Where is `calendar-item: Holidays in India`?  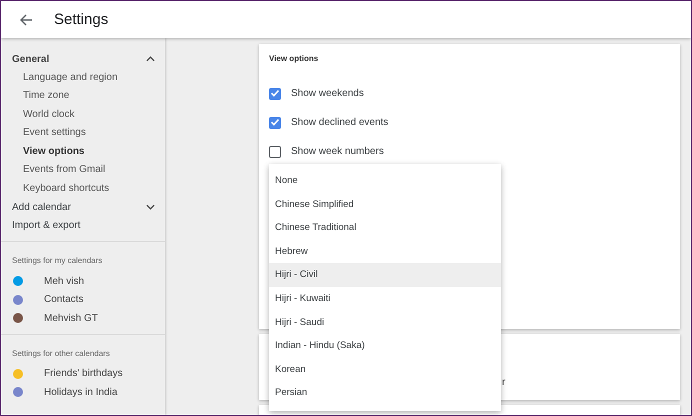 calendar-item: Holidays in India is located at coordinates (81, 392).